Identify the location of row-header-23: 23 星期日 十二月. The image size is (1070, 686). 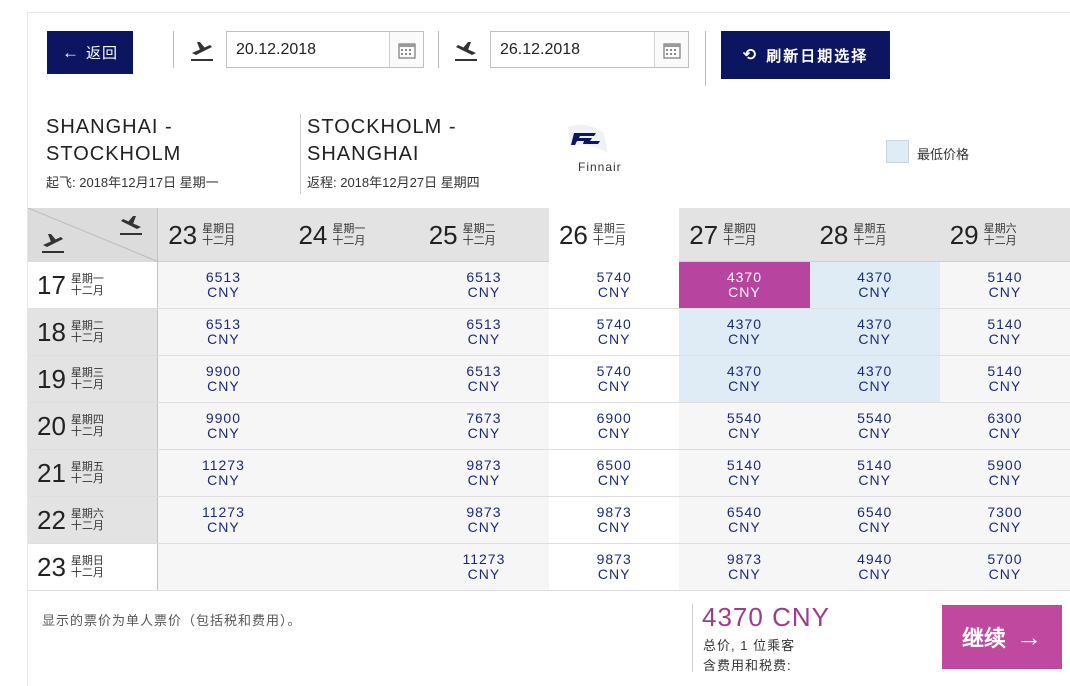
(93, 567).